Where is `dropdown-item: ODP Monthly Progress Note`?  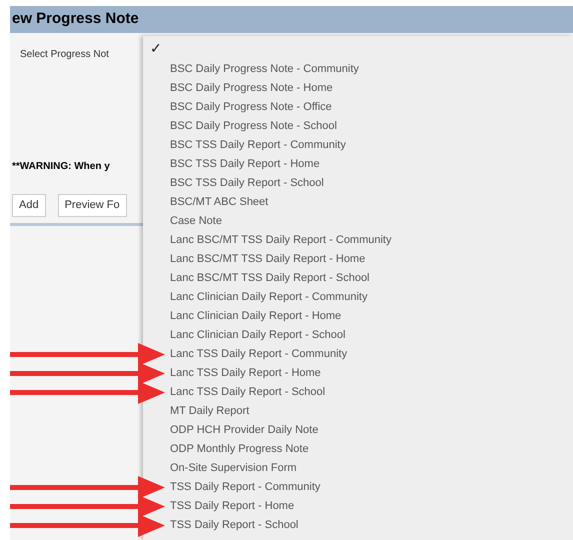 dropdown-item: ODP Monthly Progress Note is located at coordinates (239, 449).